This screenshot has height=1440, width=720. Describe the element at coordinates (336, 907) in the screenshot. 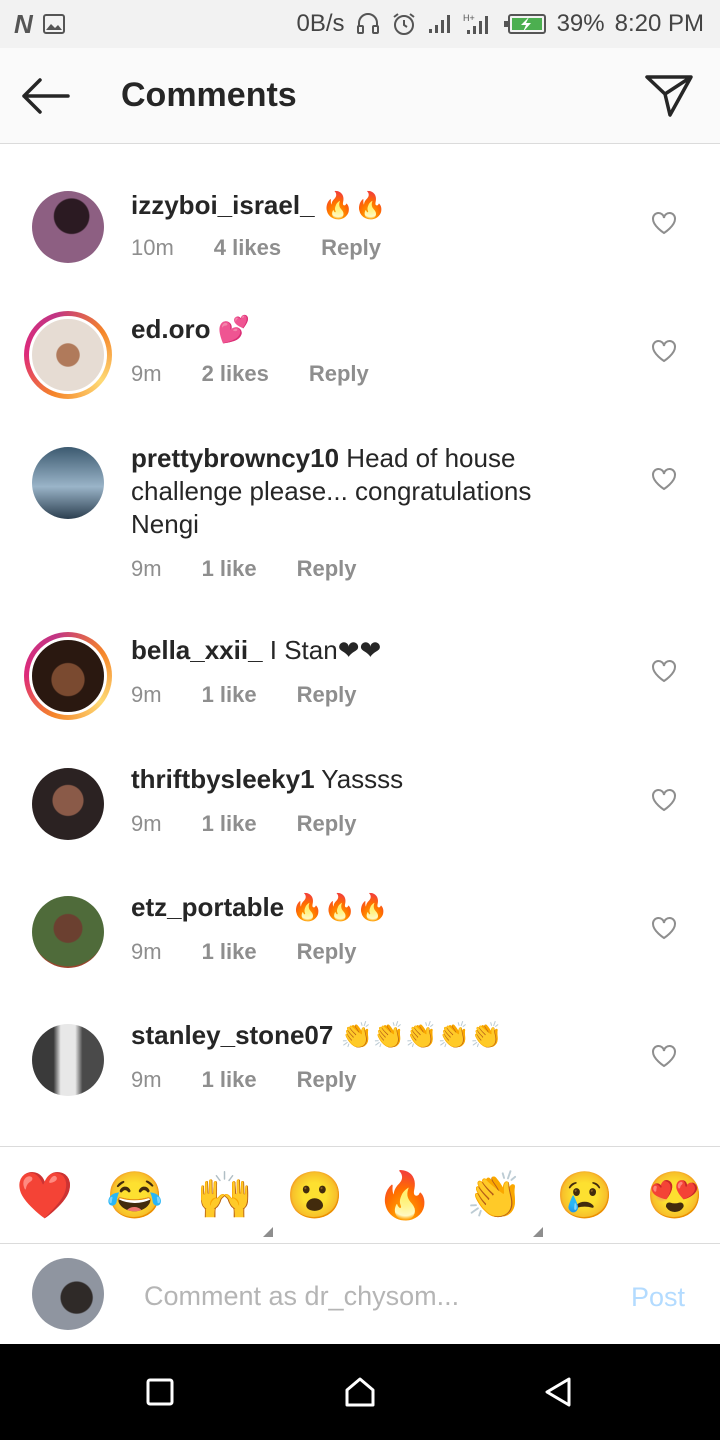

I see `comment-body: 🔥🔥🔥` at that location.